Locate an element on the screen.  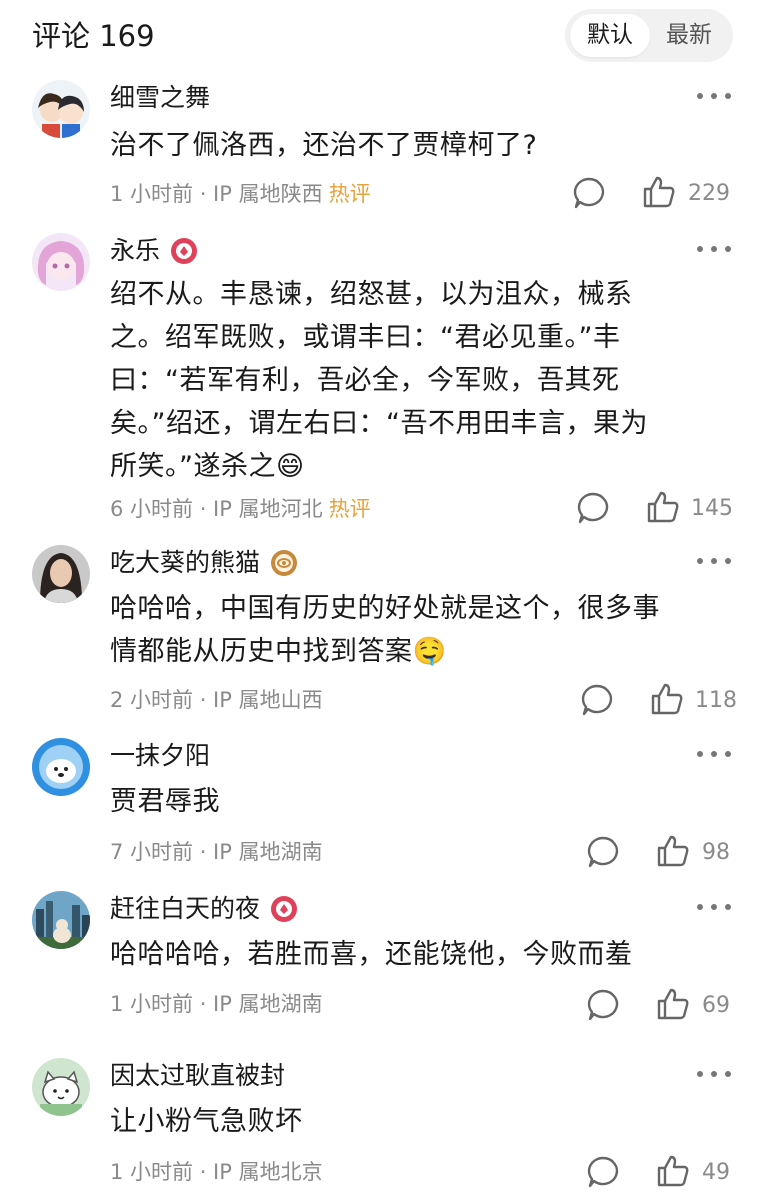
comment-time-location: 1 小时前 · IP 属地陕西 is located at coordinates (216, 194).